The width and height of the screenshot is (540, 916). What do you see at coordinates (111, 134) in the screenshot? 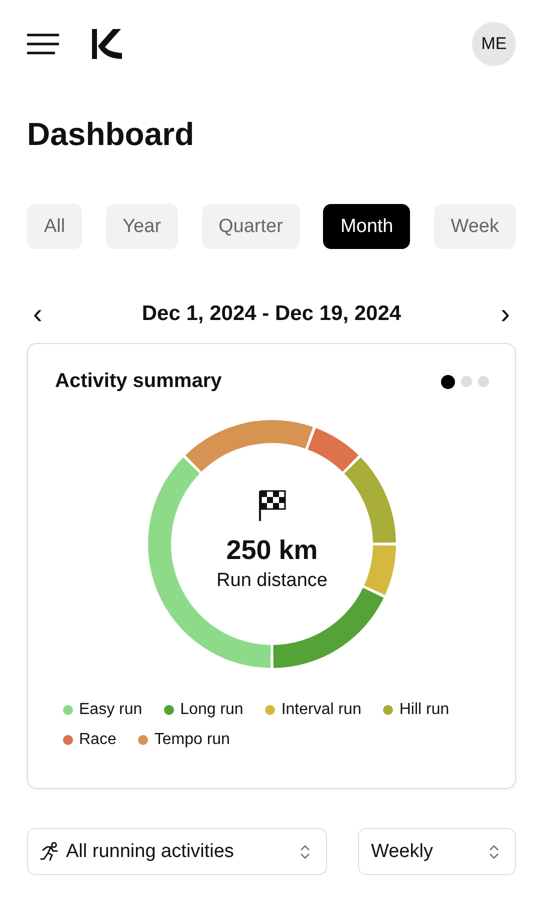
I see `page-title: Dashboard` at bounding box center [111, 134].